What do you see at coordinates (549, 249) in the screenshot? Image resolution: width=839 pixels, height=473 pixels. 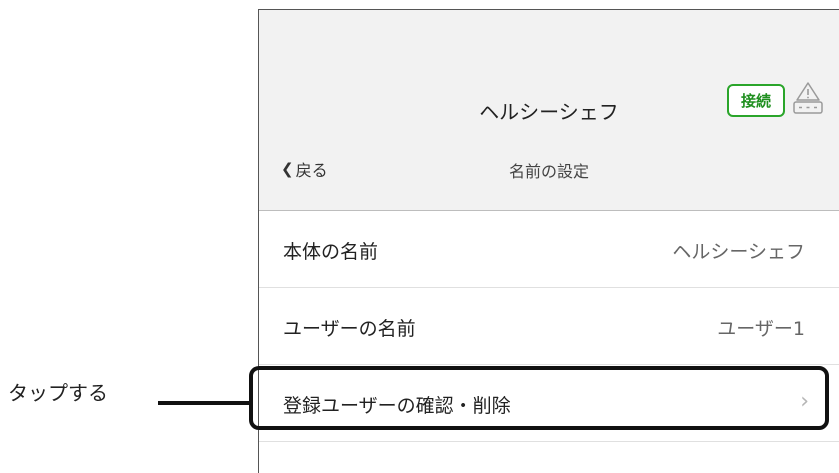 I see `row-device-name: 本体の名前 ヘルシーシェフ` at bounding box center [549, 249].